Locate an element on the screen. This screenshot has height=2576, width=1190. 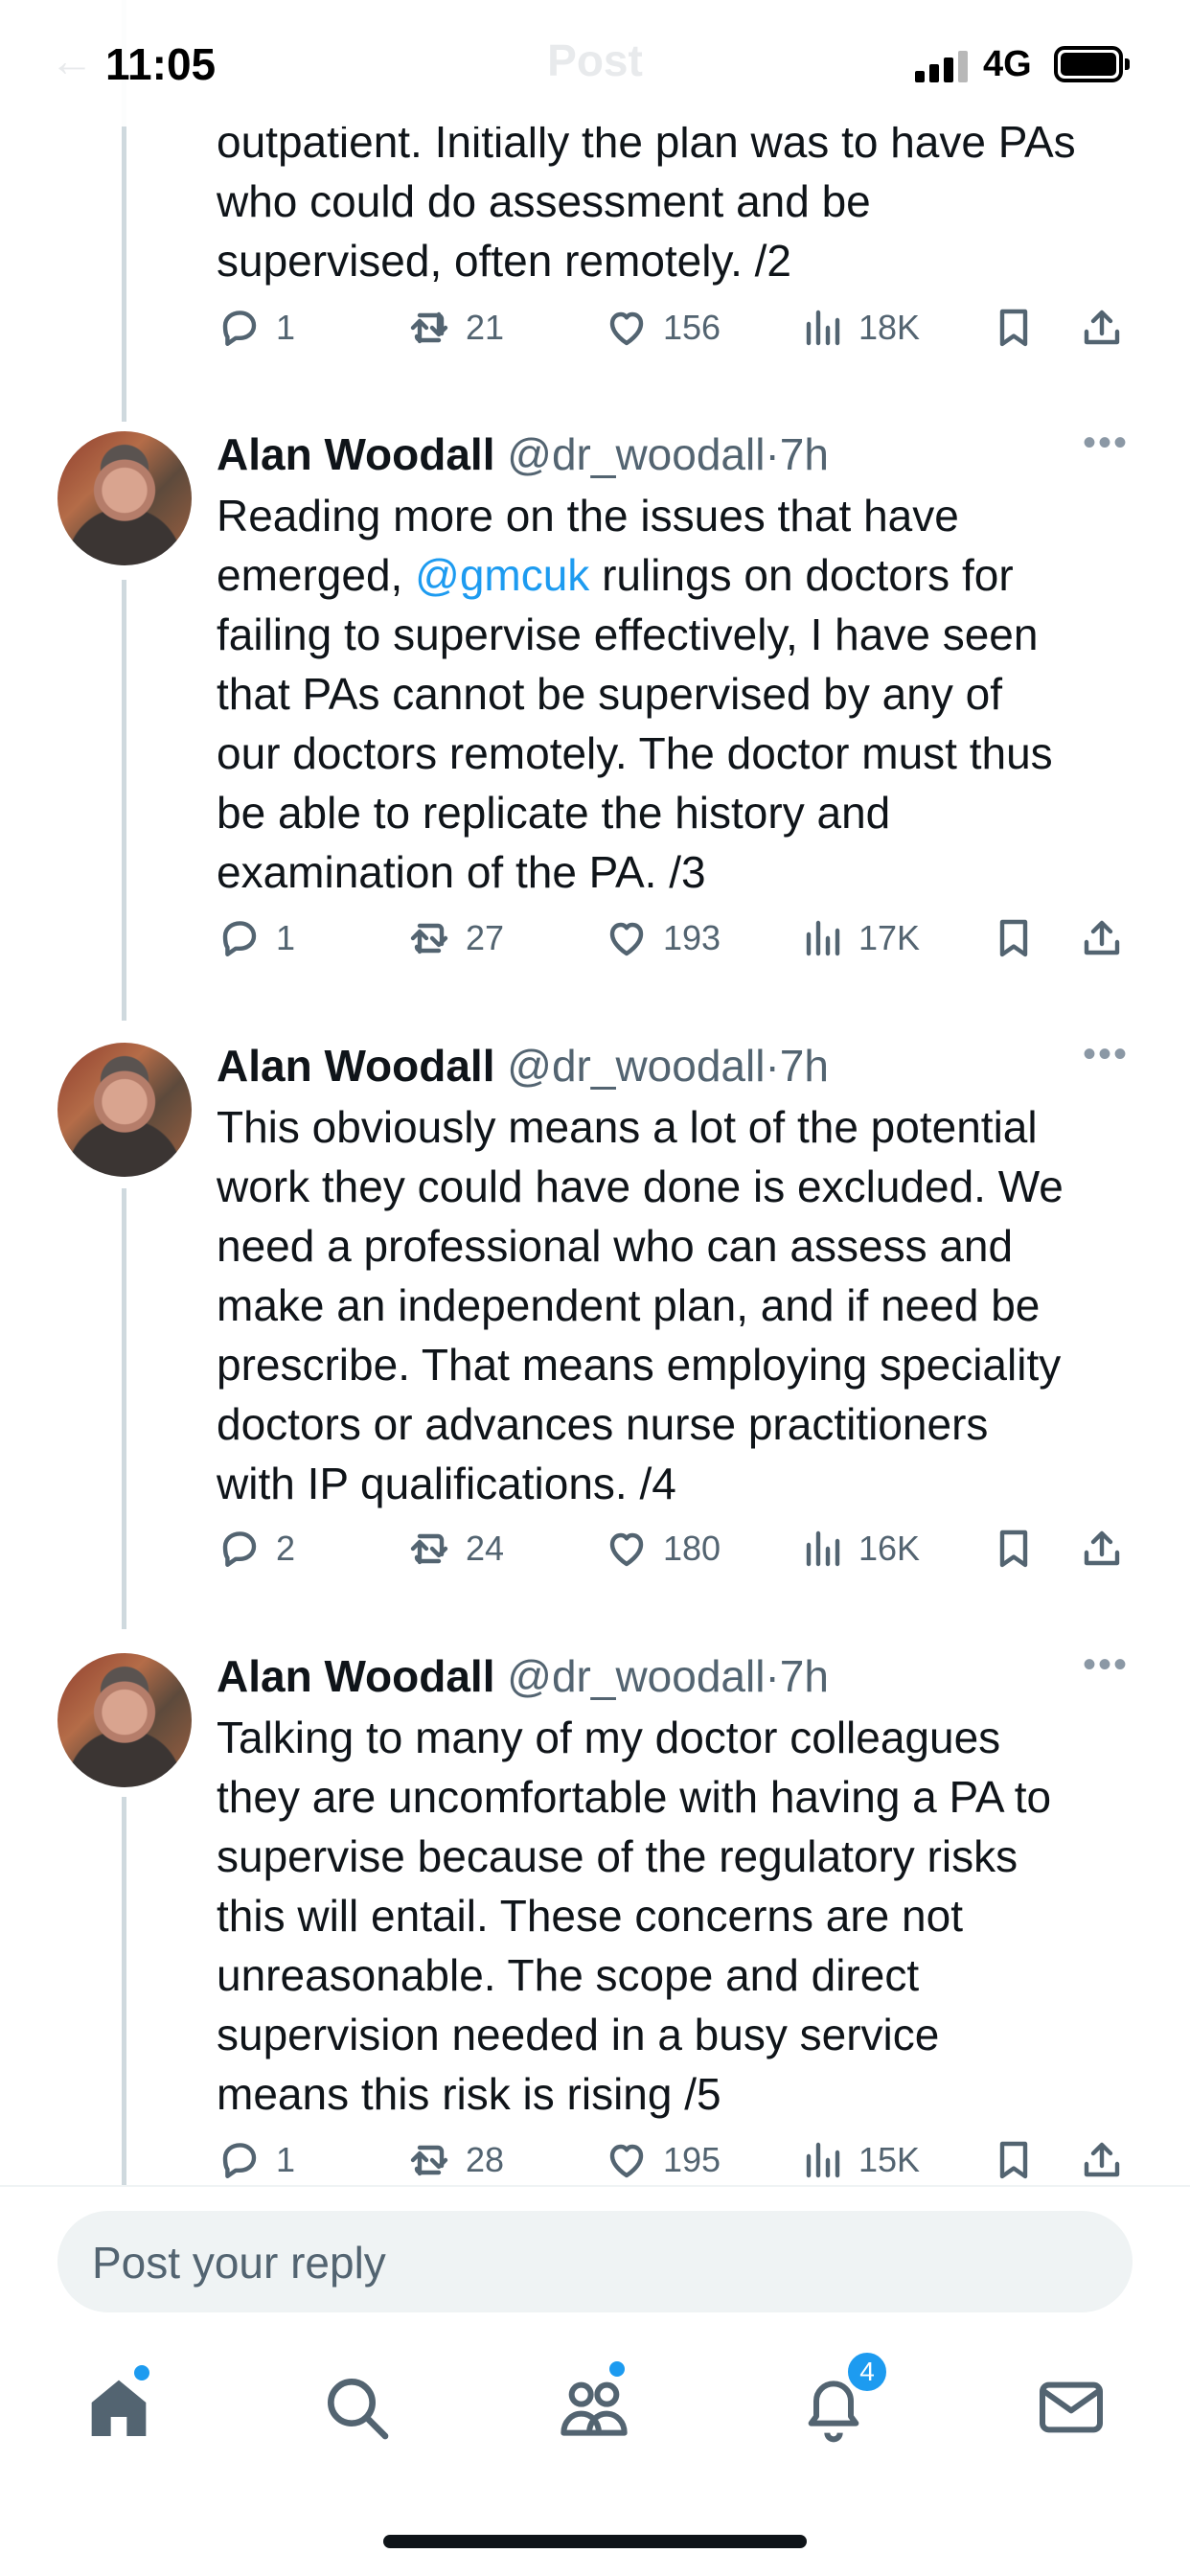
tweet-actions: 2 24 180 16K is located at coordinates (677, 1554).